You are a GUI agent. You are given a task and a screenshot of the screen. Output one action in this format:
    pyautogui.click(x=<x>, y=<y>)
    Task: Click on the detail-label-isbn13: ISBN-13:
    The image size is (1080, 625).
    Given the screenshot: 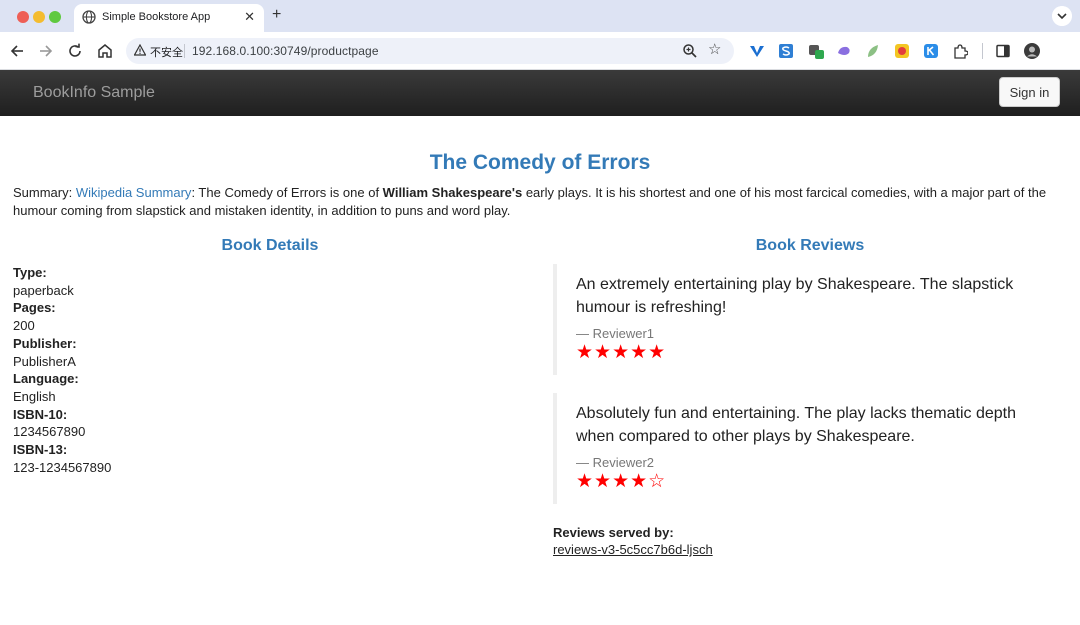 What is the action you would take?
    pyautogui.click(x=40, y=450)
    